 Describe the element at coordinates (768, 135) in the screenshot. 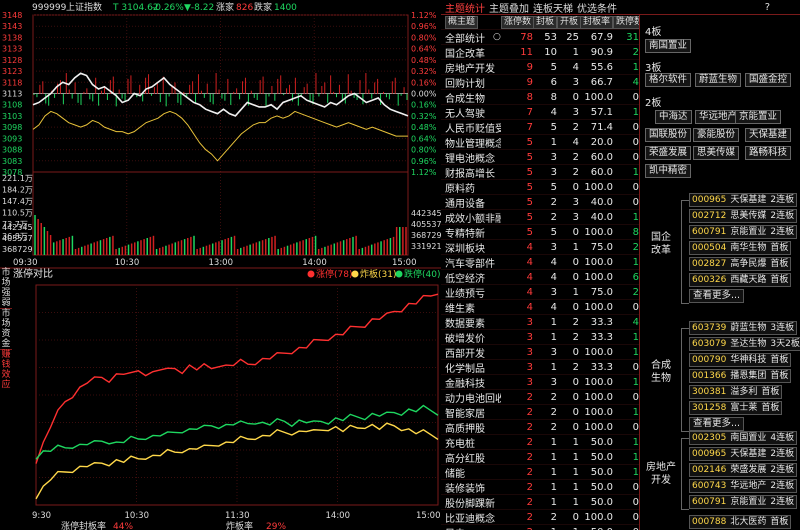

I see `ladder-stock-chip: 天保基建` at that location.